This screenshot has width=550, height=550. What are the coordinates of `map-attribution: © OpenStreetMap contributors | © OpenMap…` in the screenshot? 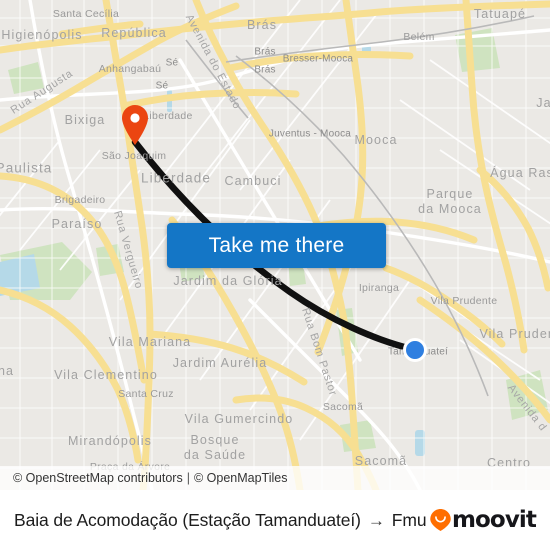 It's located at (275, 478).